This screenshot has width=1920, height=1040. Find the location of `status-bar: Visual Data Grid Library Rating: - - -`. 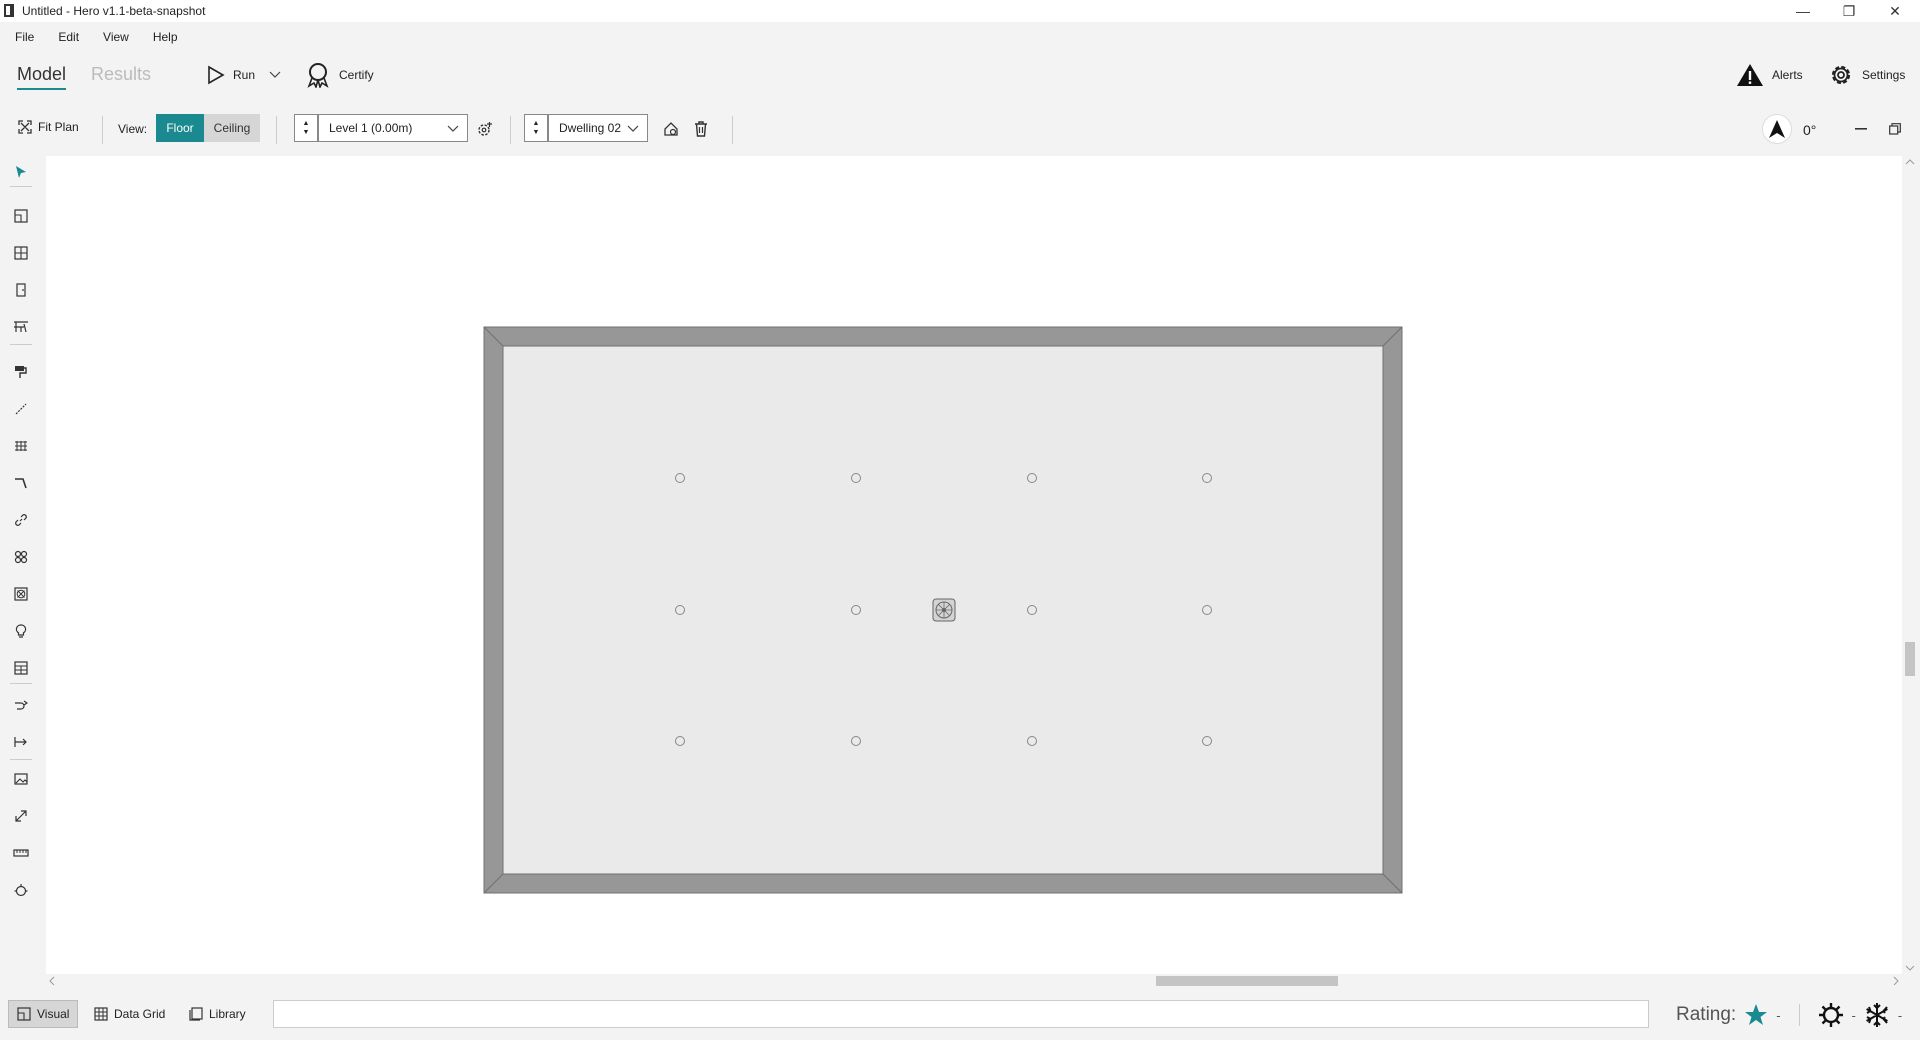

status-bar: Visual Data Grid Library Rating: - - - is located at coordinates (960, 1016).